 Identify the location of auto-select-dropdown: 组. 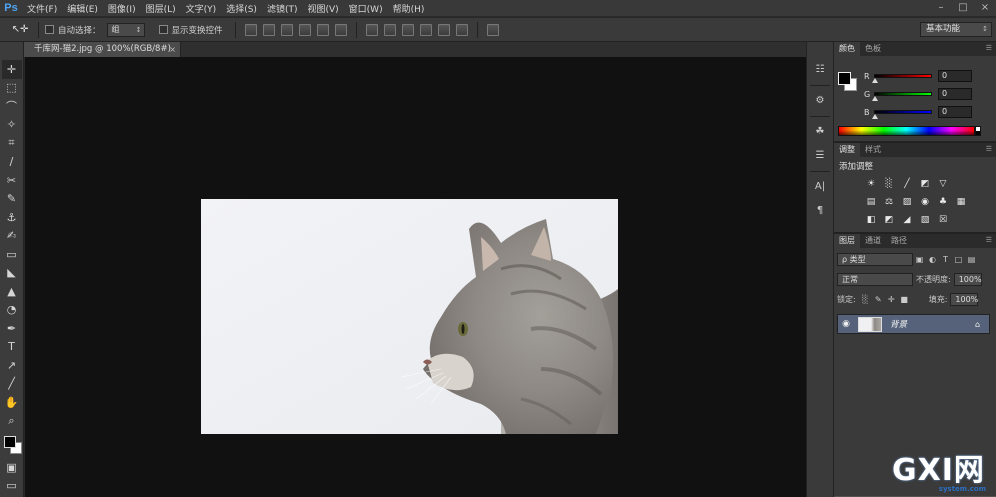
(125, 29).